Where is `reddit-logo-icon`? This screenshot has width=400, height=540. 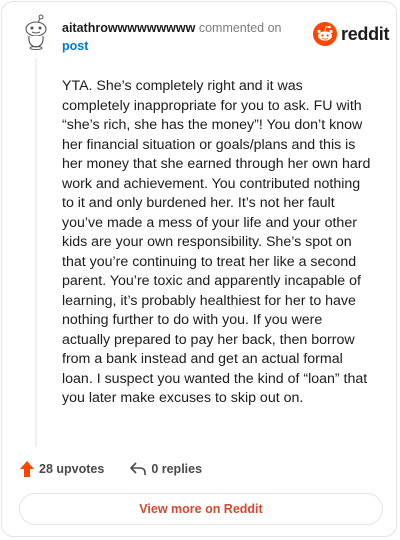 reddit-logo-icon is located at coordinates (325, 34).